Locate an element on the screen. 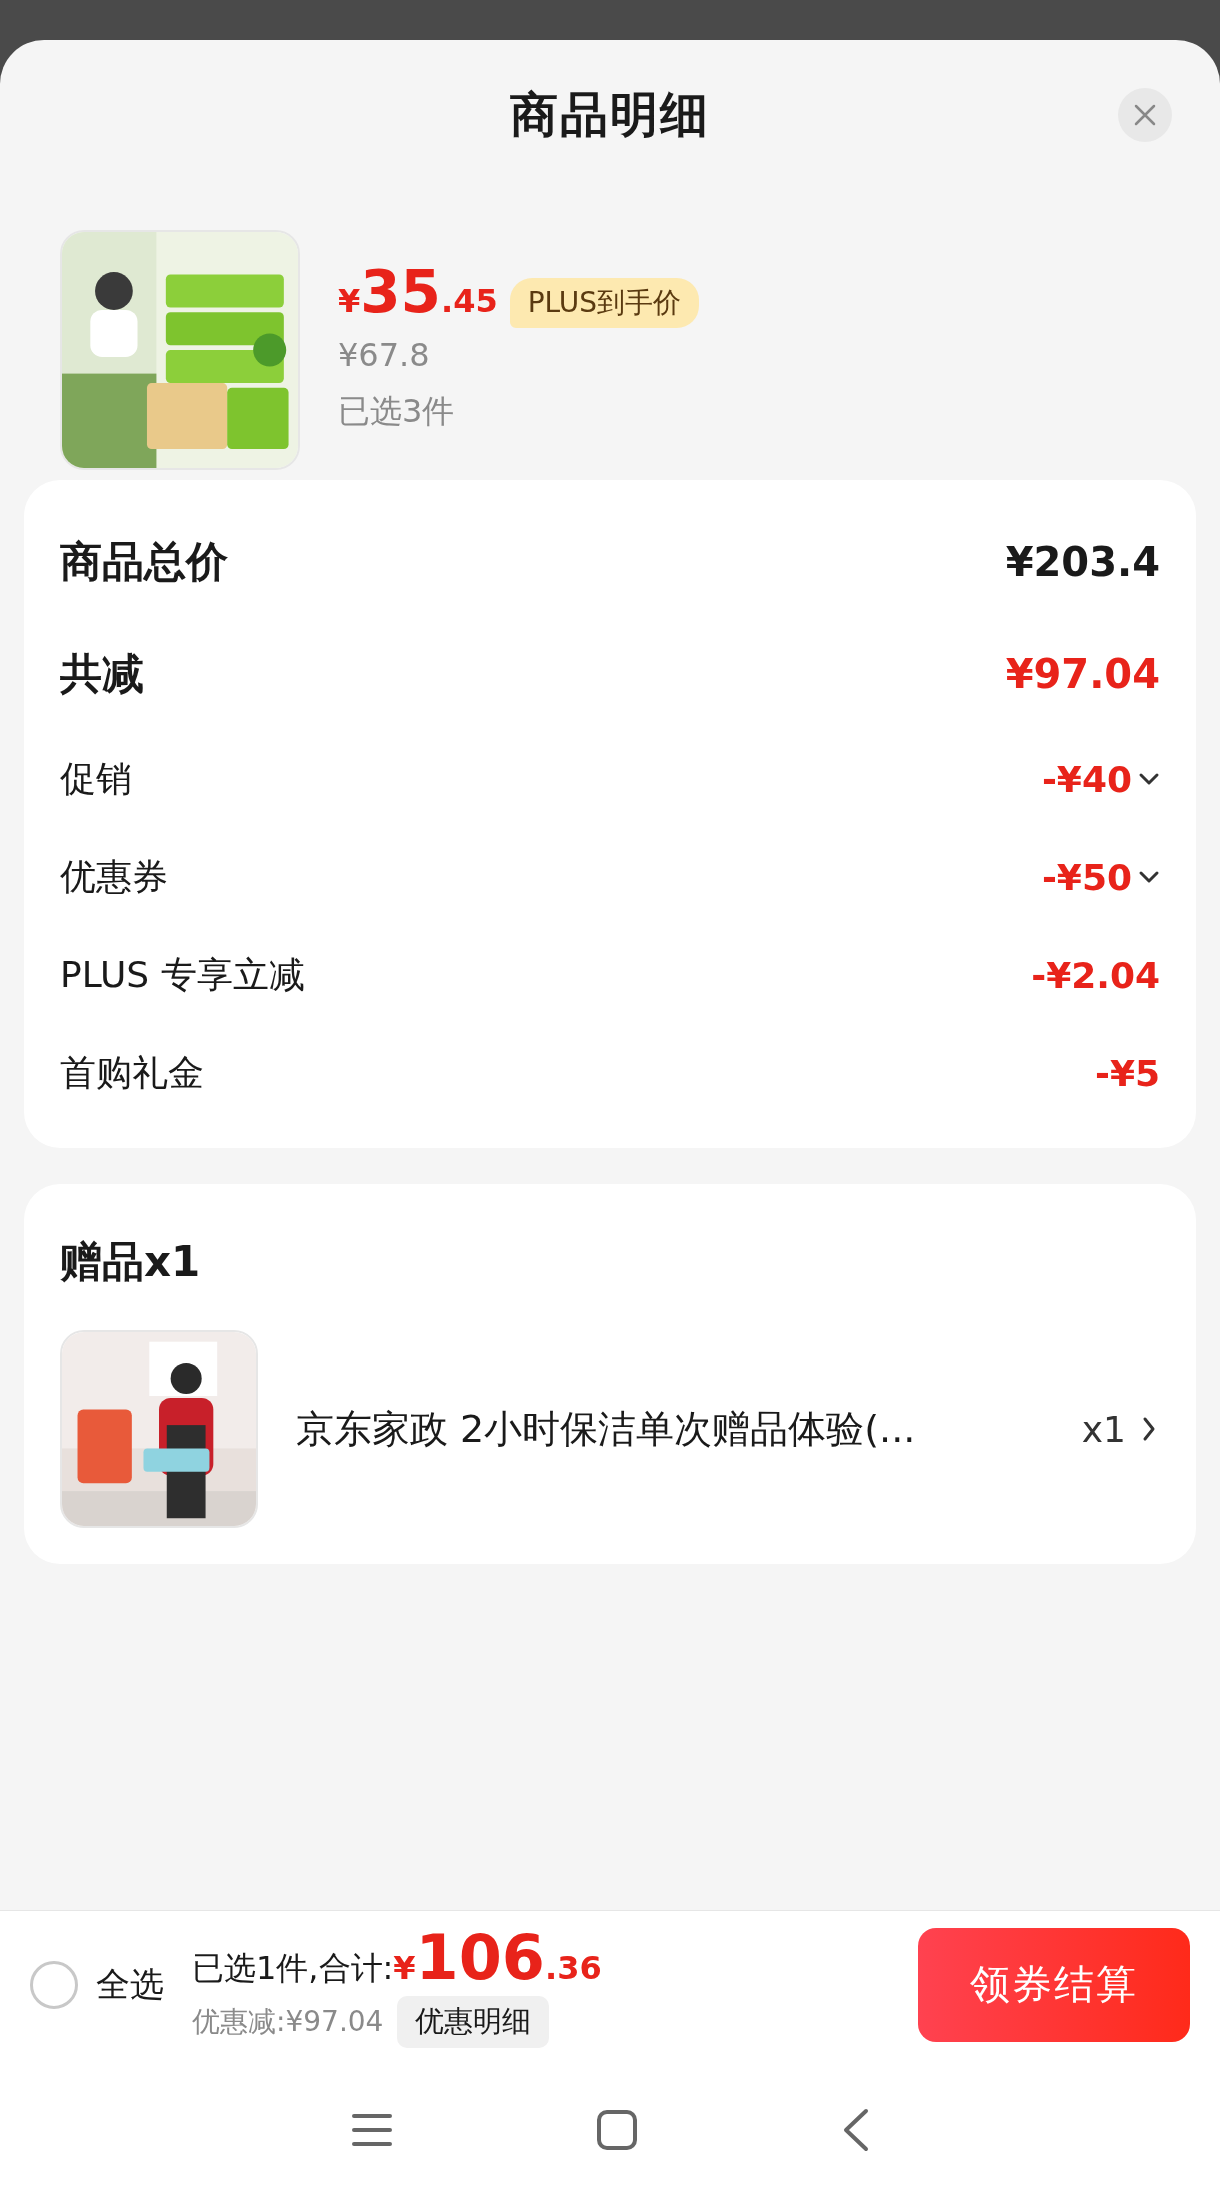  select-all-label: 全选 is located at coordinates (130, 1984).